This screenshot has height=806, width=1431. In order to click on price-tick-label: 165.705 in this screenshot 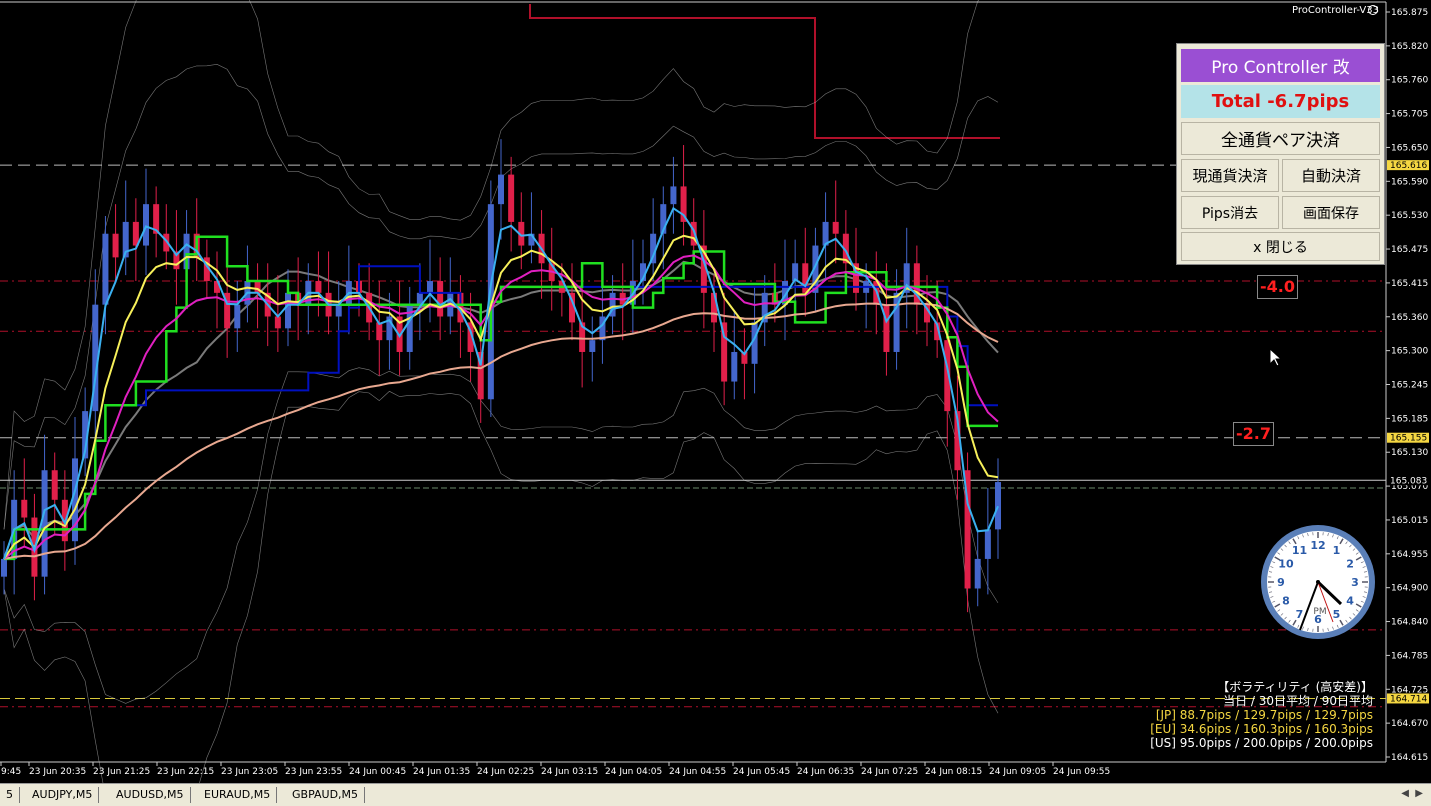, I will do `click(1409, 115)`.